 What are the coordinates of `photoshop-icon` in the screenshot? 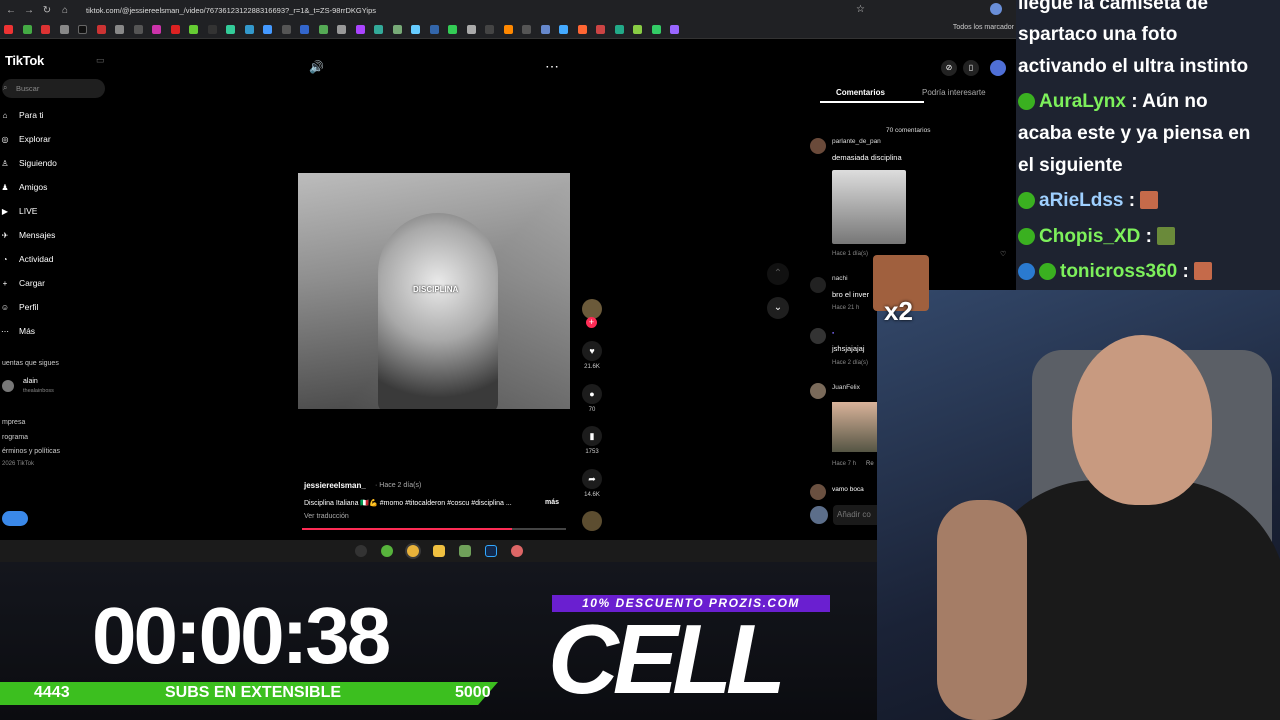 It's located at (490, 551).